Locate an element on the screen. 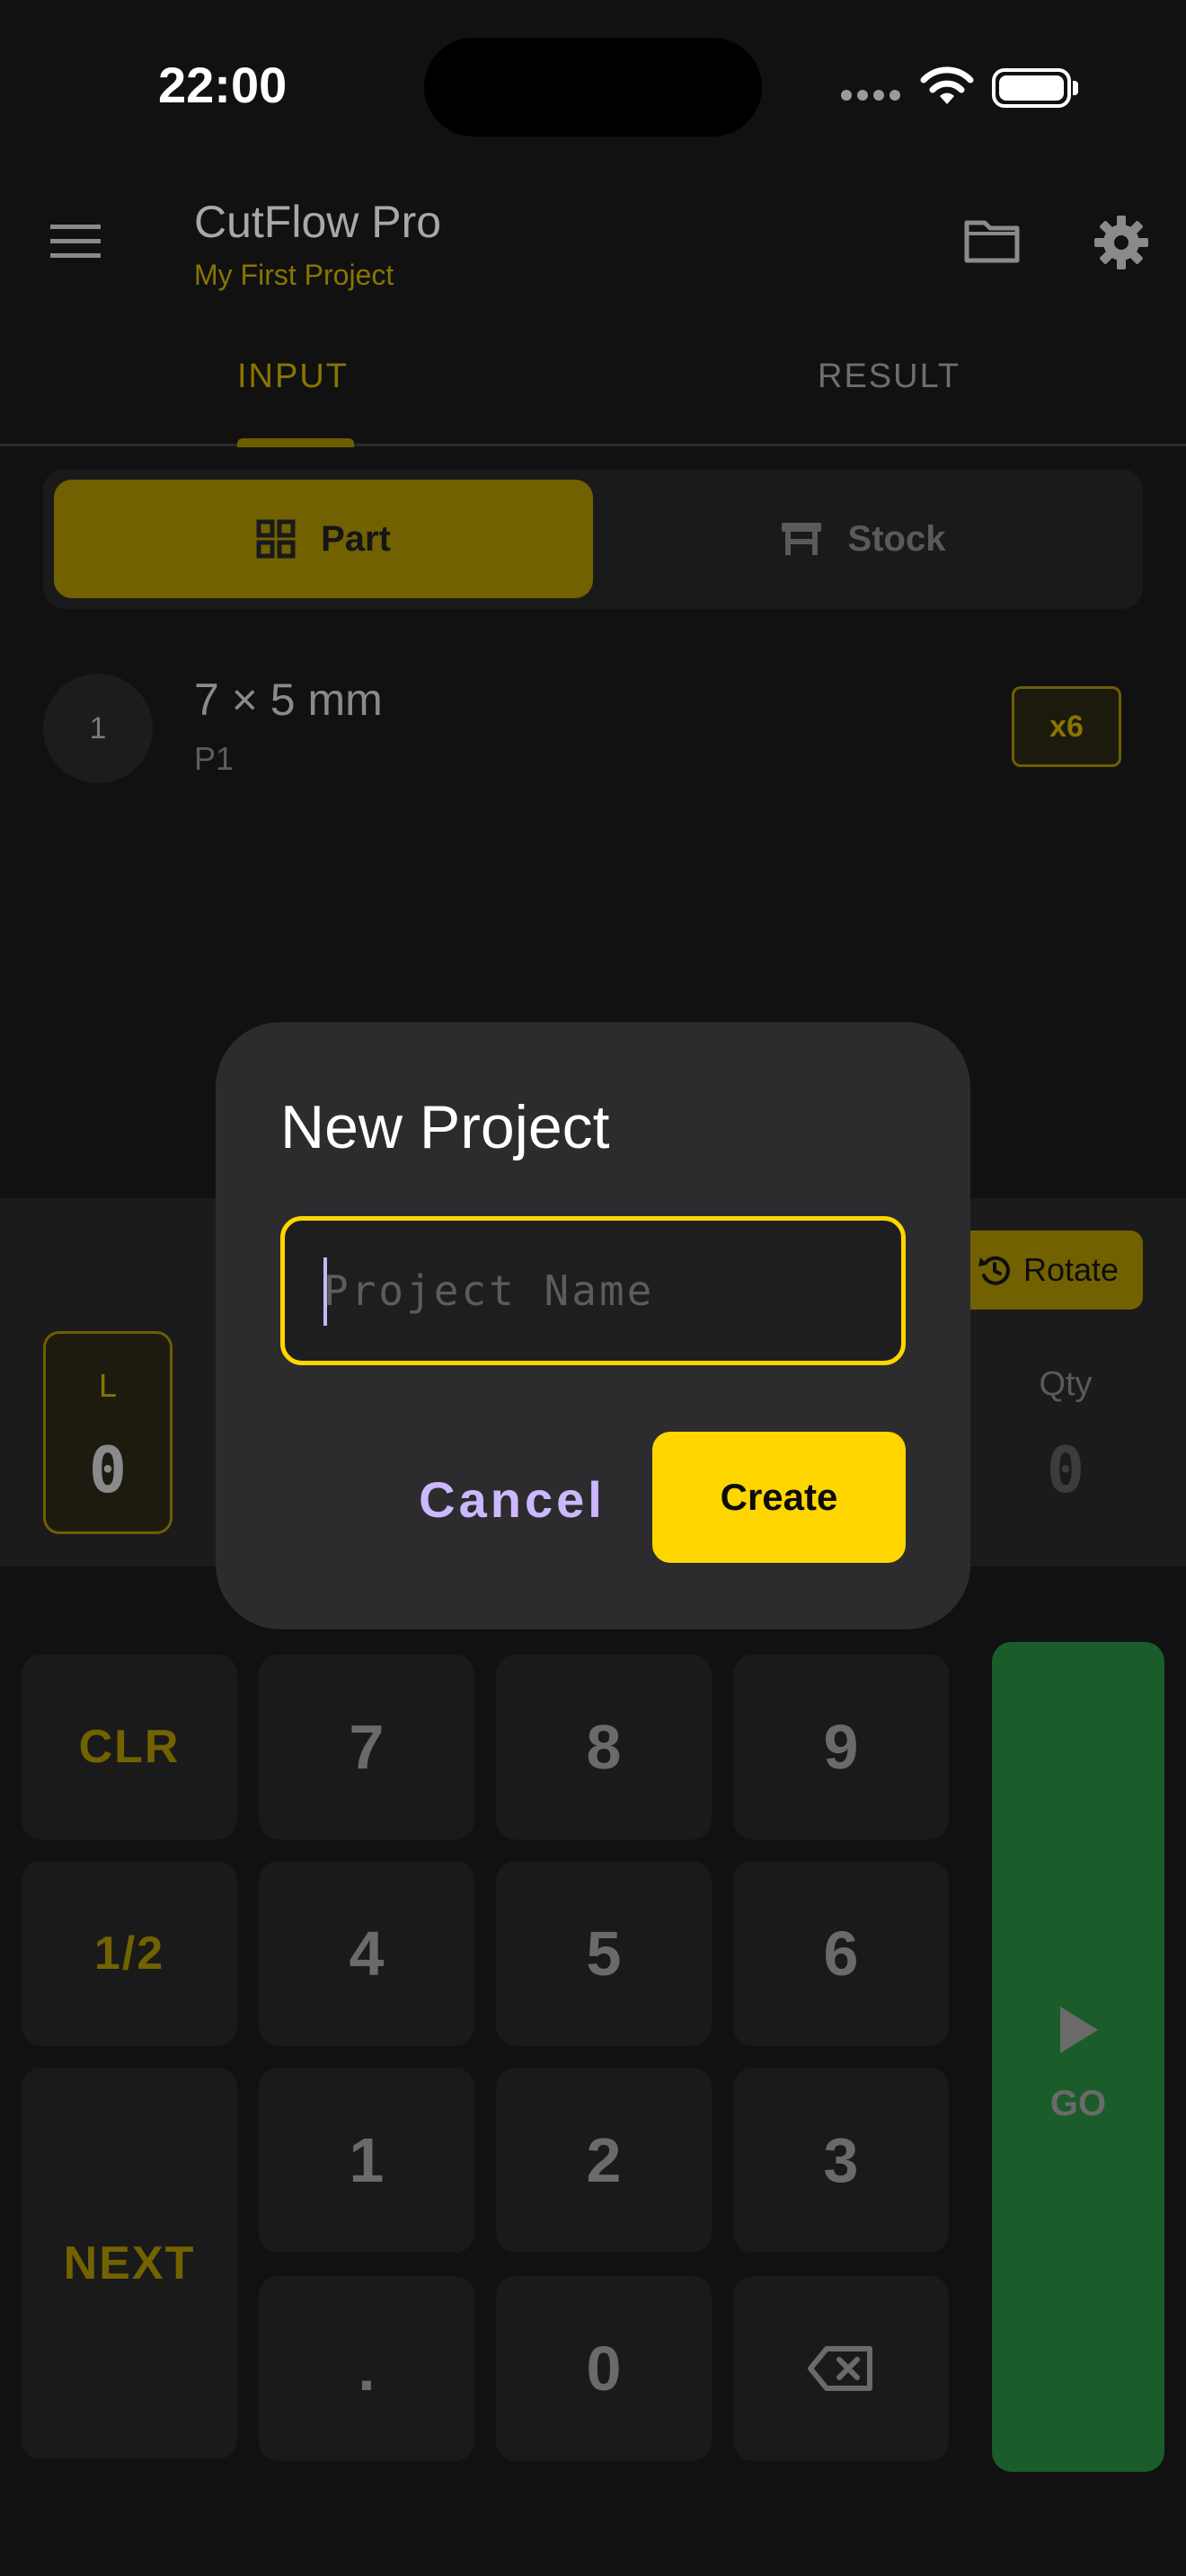  app-title: CutFlow Pro is located at coordinates (318, 222).